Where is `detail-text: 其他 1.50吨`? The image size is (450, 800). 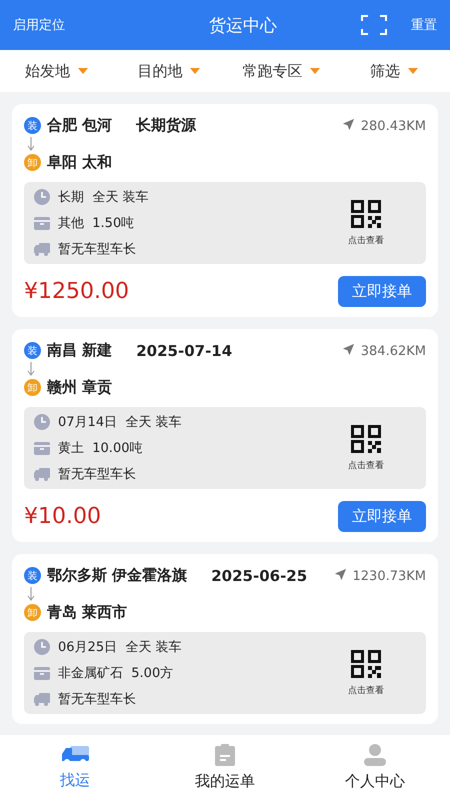
detail-text: 其他 1.50吨 is located at coordinates (96, 223).